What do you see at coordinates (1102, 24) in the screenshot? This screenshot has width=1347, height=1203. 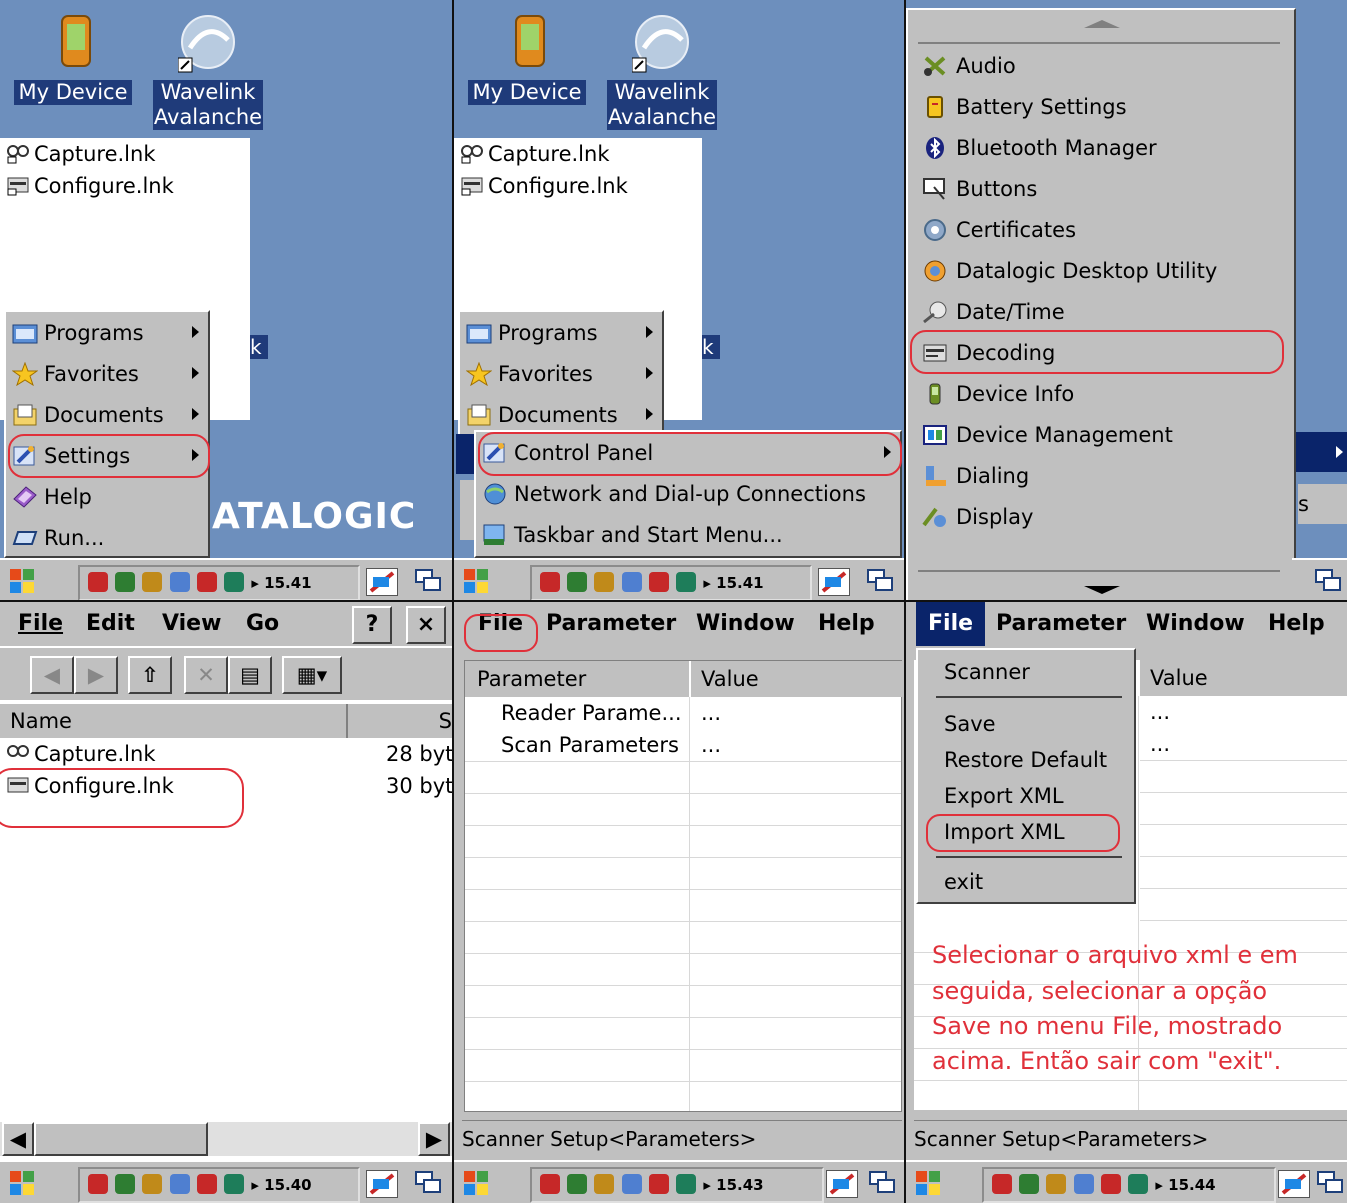 I see `scroll-up-icon` at bounding box center [1102, 24].